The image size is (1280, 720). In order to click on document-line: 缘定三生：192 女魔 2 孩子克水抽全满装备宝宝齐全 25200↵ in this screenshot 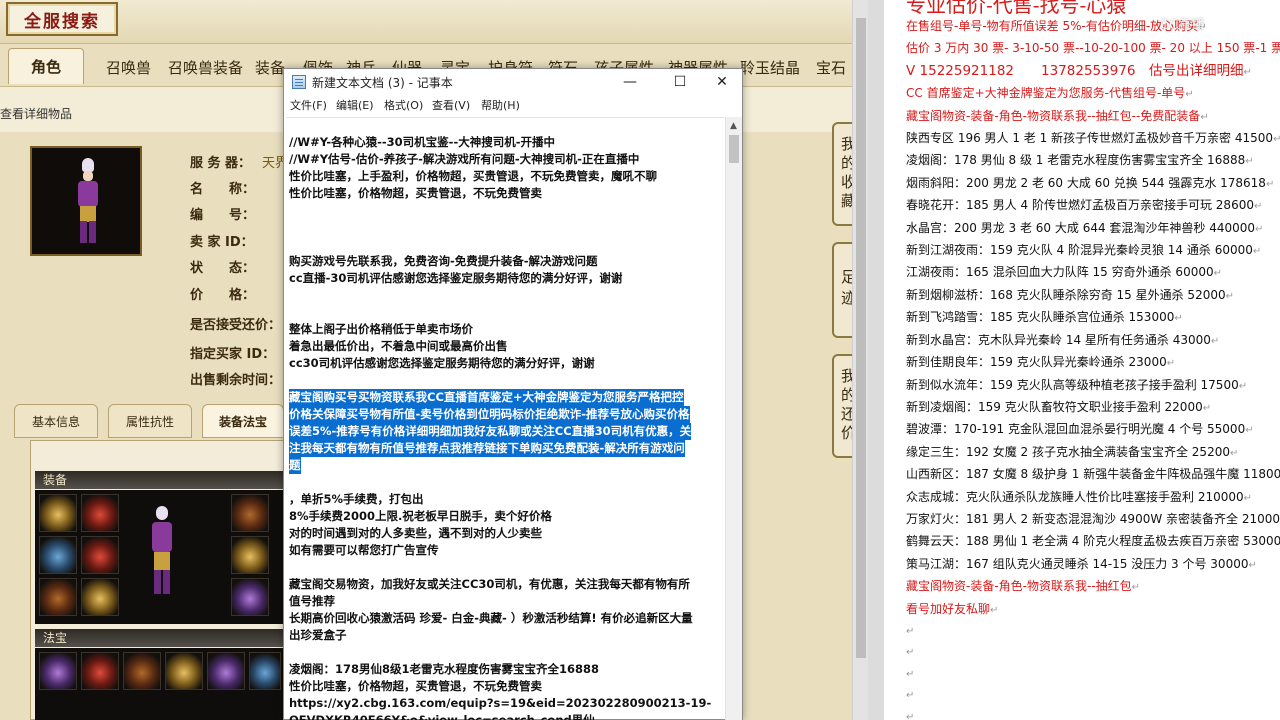, I will do `click(1093, 453)`.